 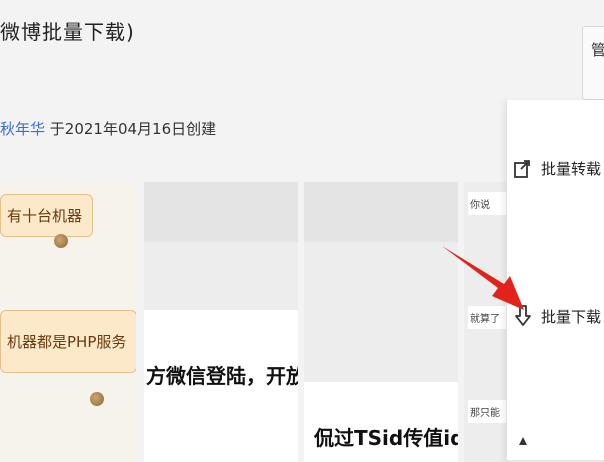 I want to click on thumbnail-snippet: 那只能, so click(x=487, y=411).